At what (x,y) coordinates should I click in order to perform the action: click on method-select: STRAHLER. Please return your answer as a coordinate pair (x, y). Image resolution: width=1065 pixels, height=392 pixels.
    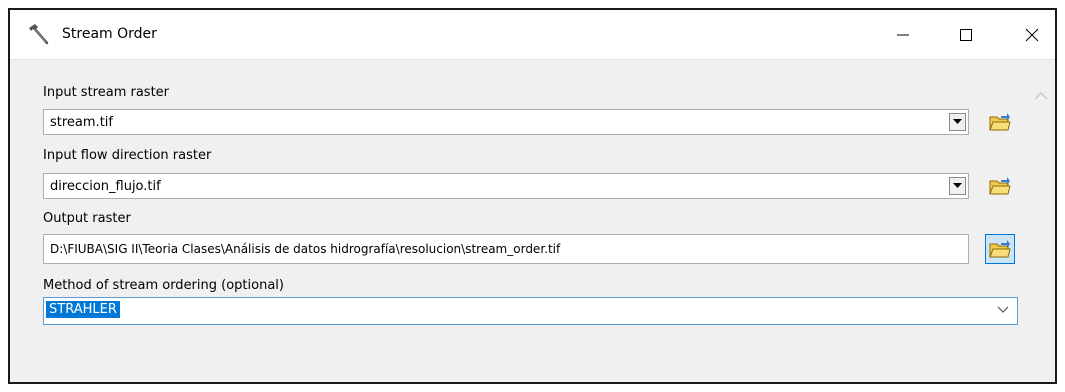
    Looking at the image, I should click on (530, 311).